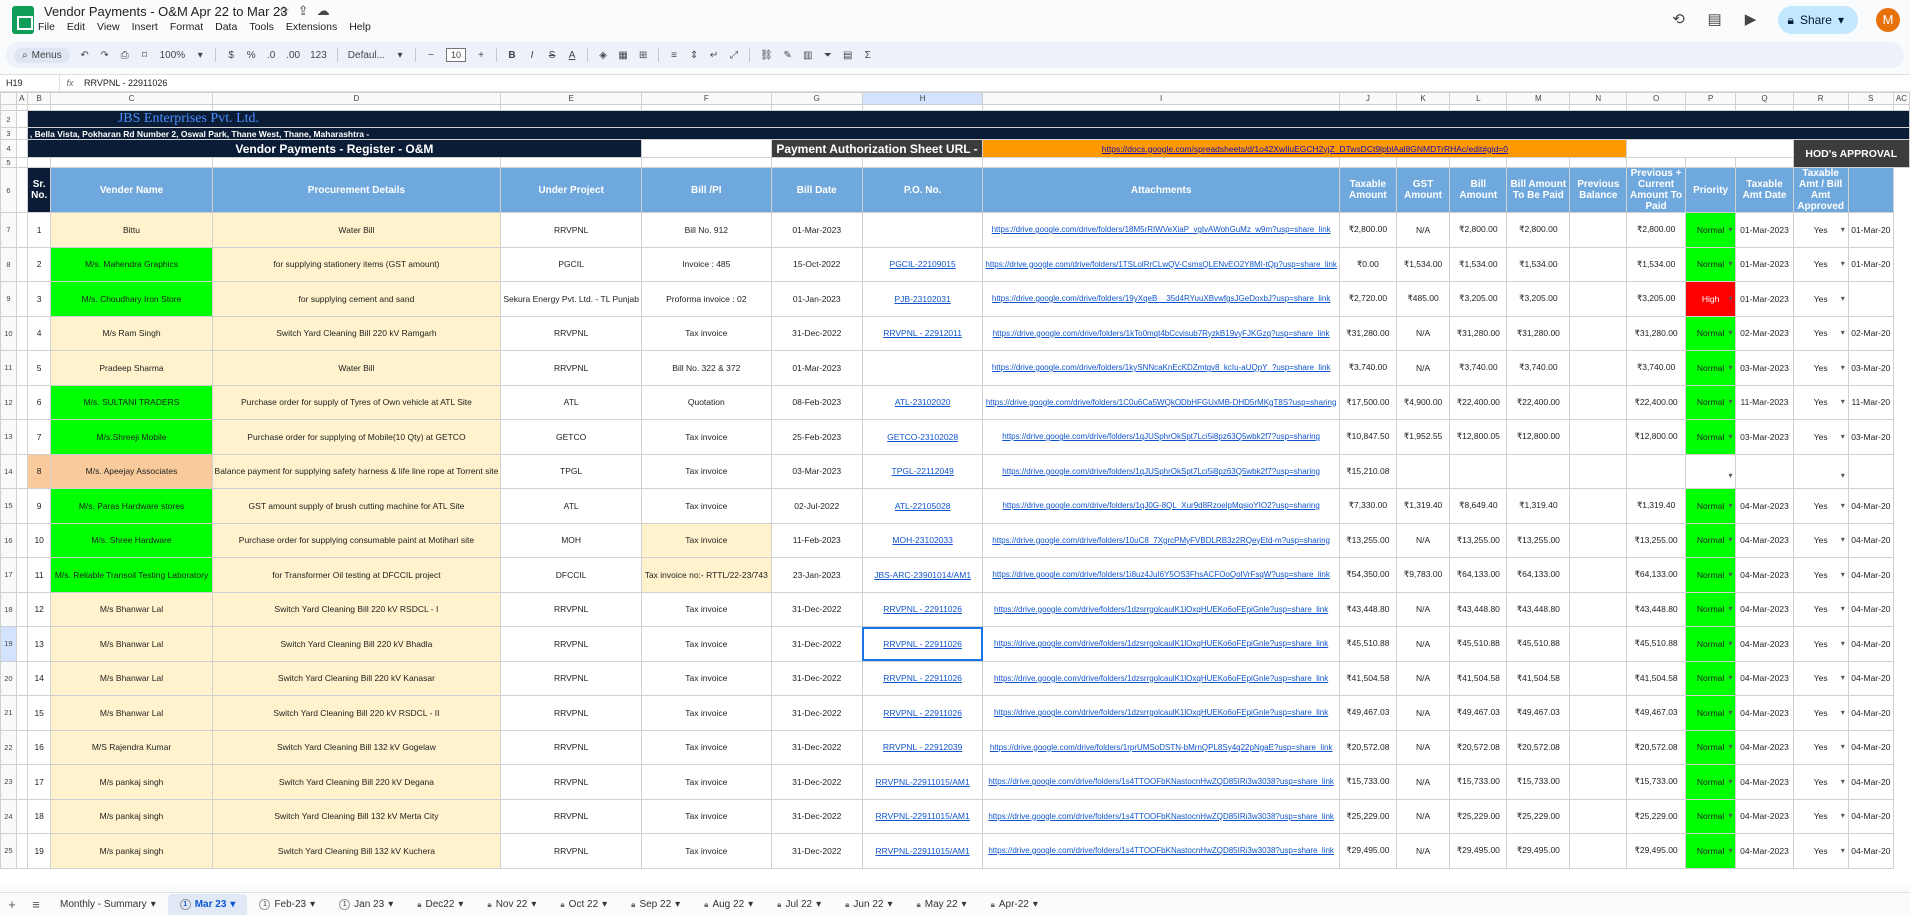  Describe the element at coordinates (1478, 402) in the screenshot. I see `bill-amount-cell: ₹22,400.00` at that location.